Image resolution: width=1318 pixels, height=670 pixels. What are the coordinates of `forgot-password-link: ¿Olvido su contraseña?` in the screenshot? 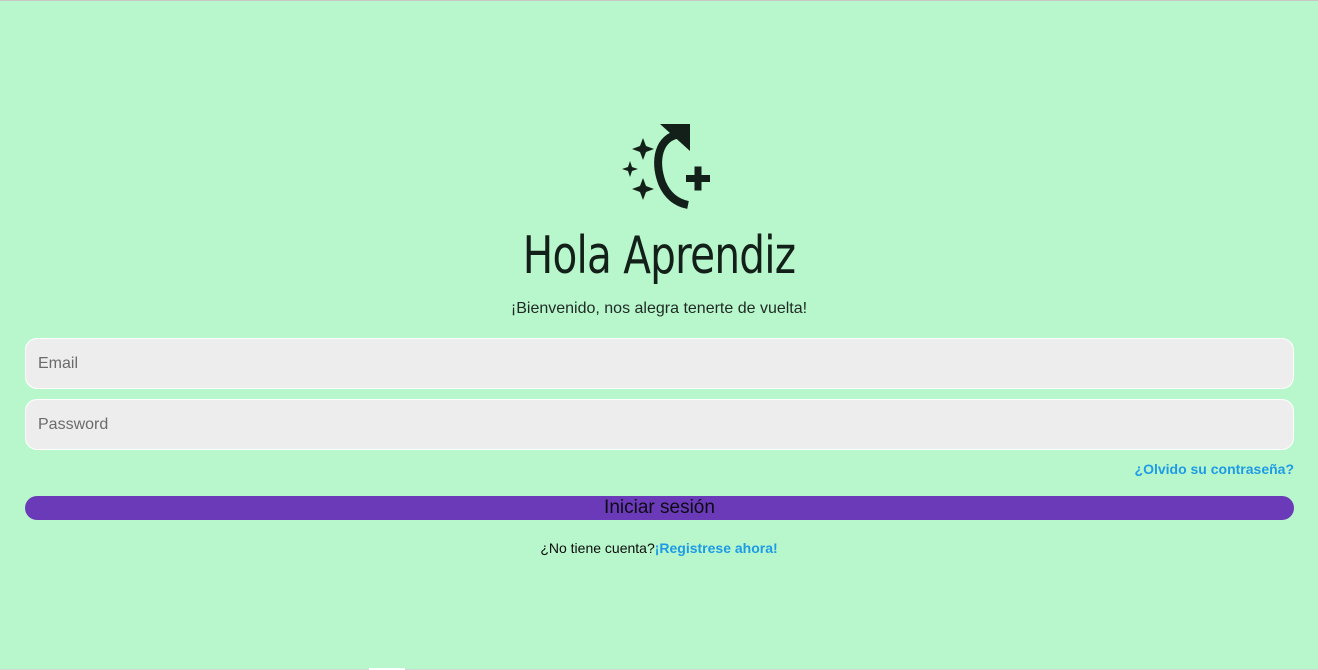 It's located at (1214, 469).